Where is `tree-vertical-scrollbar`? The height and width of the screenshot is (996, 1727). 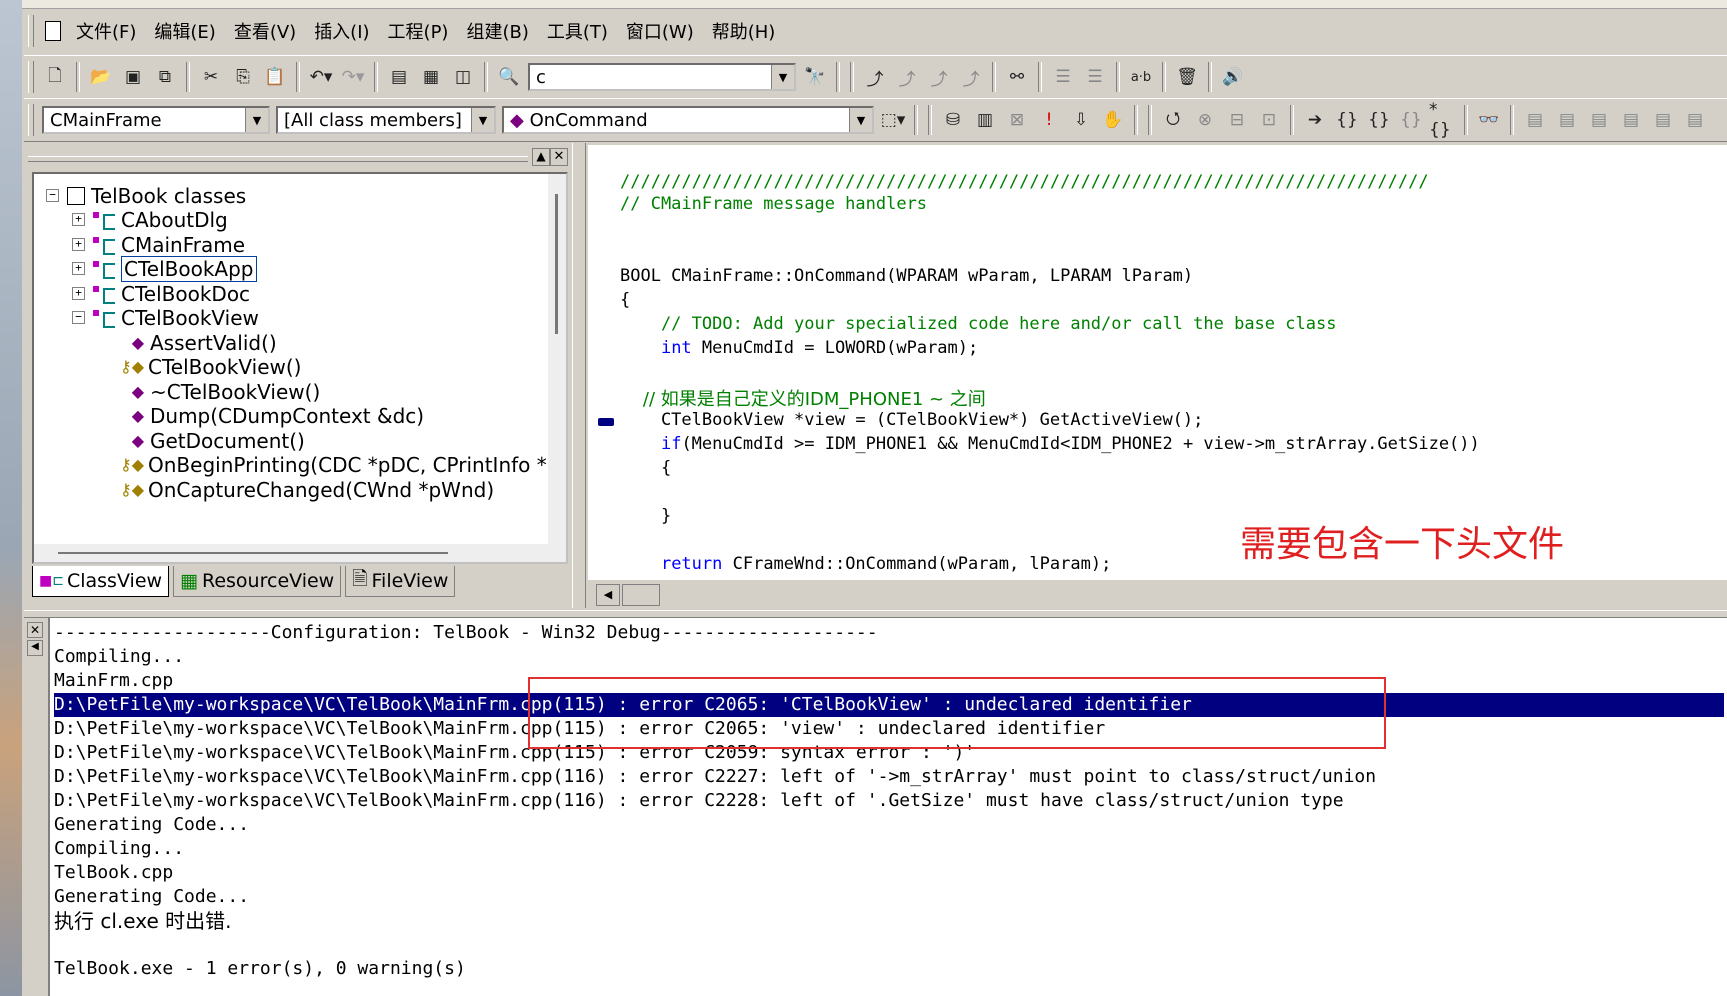 tree-vertical-scrollbar is located at coordinates (557, 368).